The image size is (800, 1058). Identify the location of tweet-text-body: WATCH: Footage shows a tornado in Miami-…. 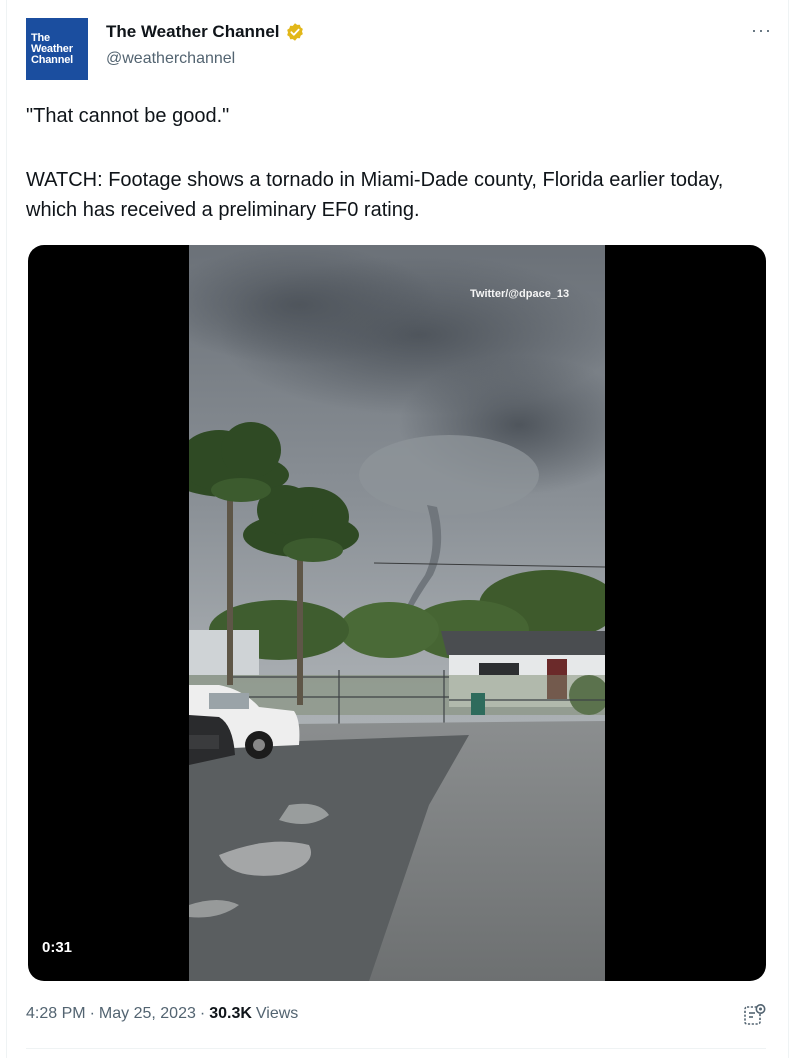
(375, 195).